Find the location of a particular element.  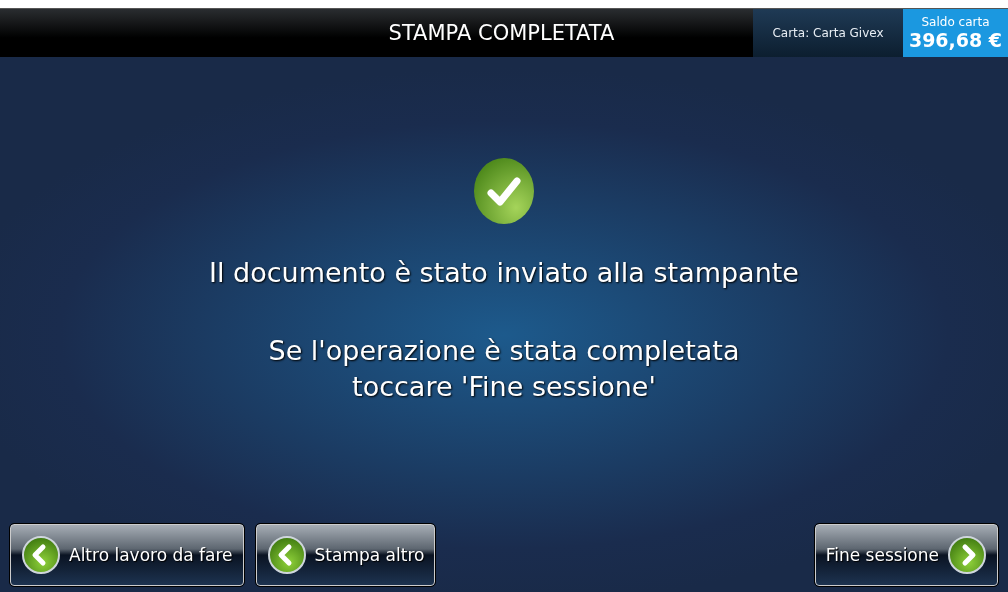

back-button: Stampa altro is located at coordinates (345, 555).